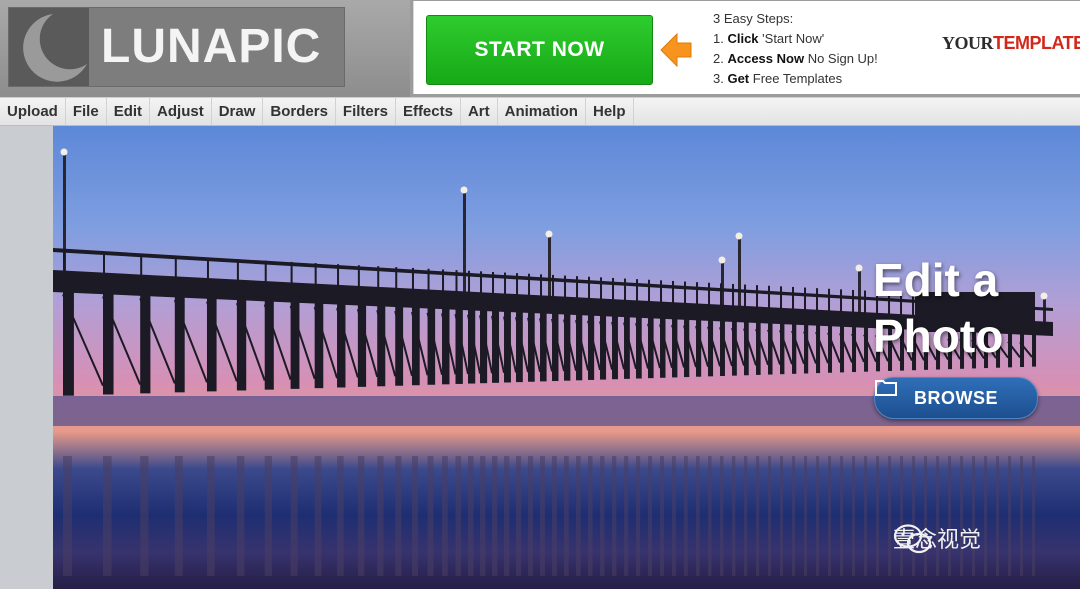 The width and height of the screenshot is (1080, 589). What do you see at coordinates (968, 43) in the screenshot?
I see `logo-your: YOUR` at bounding box center [968, 43].